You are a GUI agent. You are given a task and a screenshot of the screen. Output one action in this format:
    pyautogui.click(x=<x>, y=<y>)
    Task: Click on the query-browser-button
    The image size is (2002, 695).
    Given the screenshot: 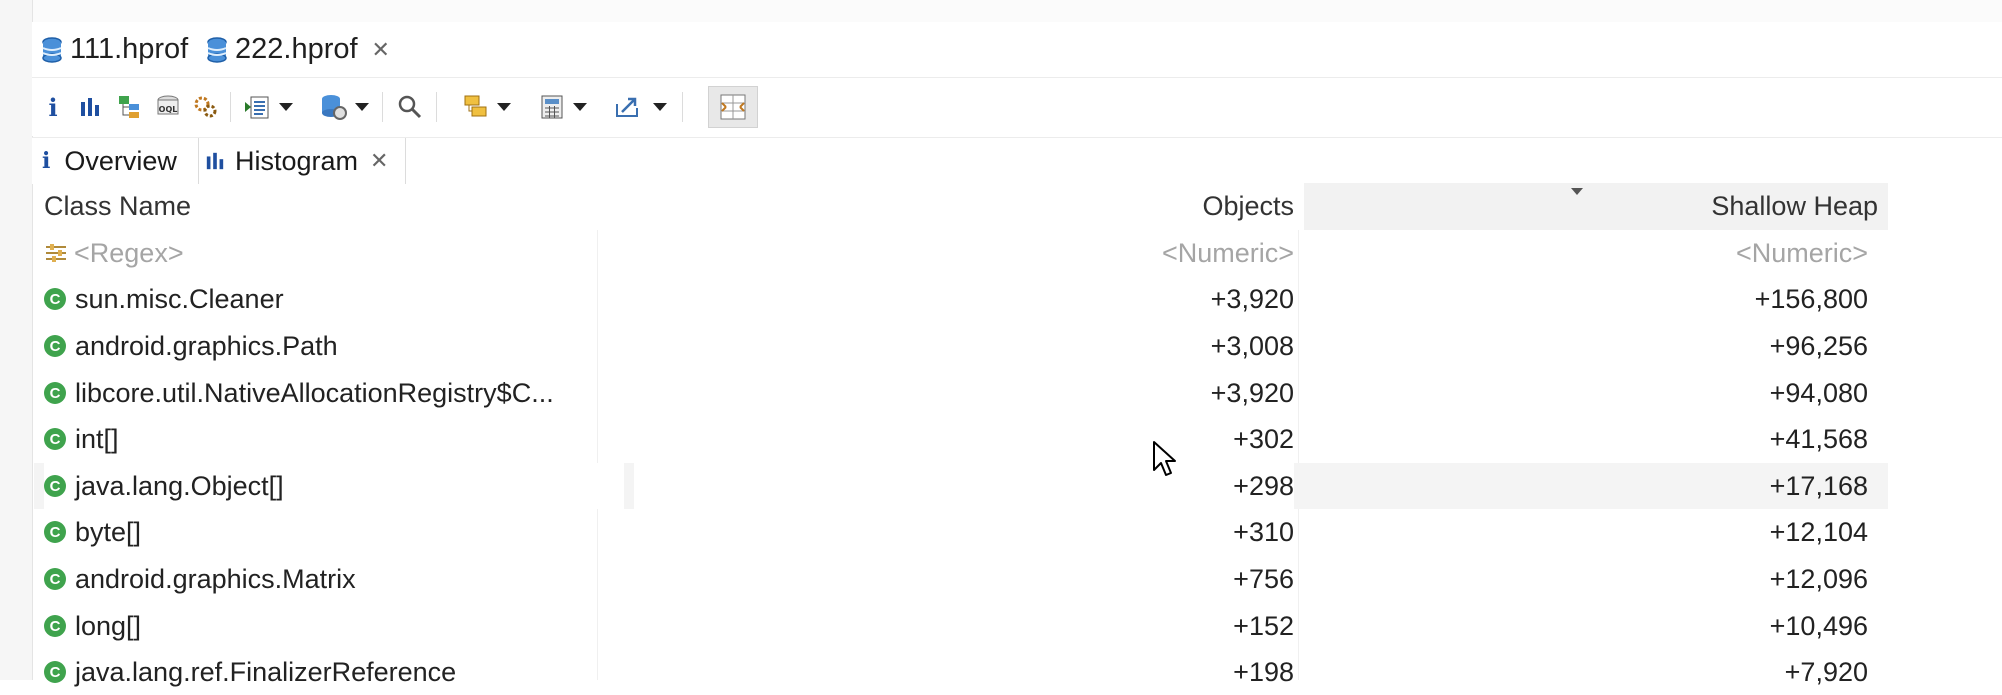 What is the action you would take?
    pyautogui.click(x=334, y=107)
    